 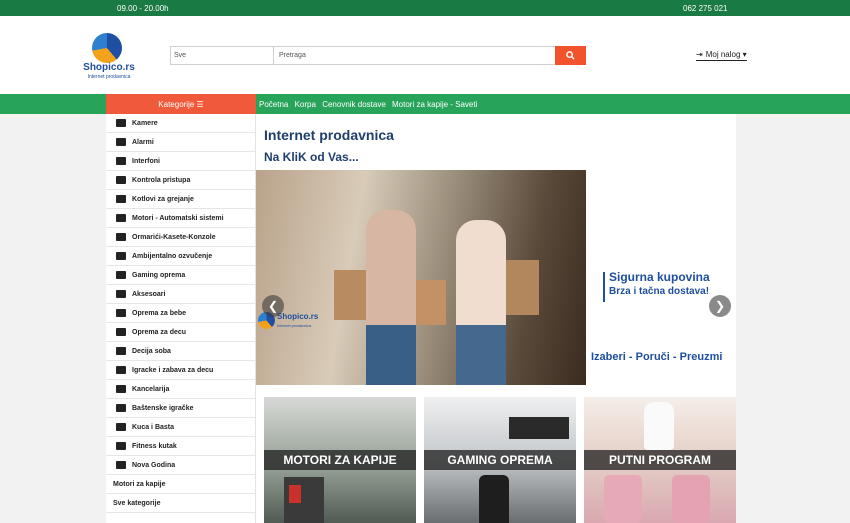 I want to click on slider-line-3: Izaberi - Poruči - Preuzmi, so click(x=657, y=357).